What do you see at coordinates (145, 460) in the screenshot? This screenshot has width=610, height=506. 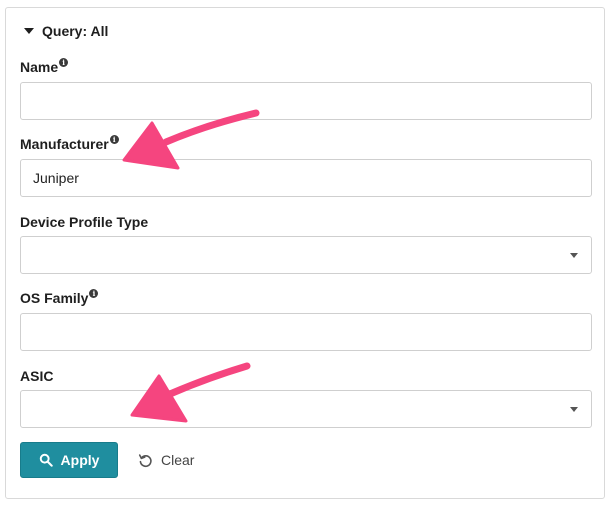 I see `undo-icon` at bounding box center [145, 460].